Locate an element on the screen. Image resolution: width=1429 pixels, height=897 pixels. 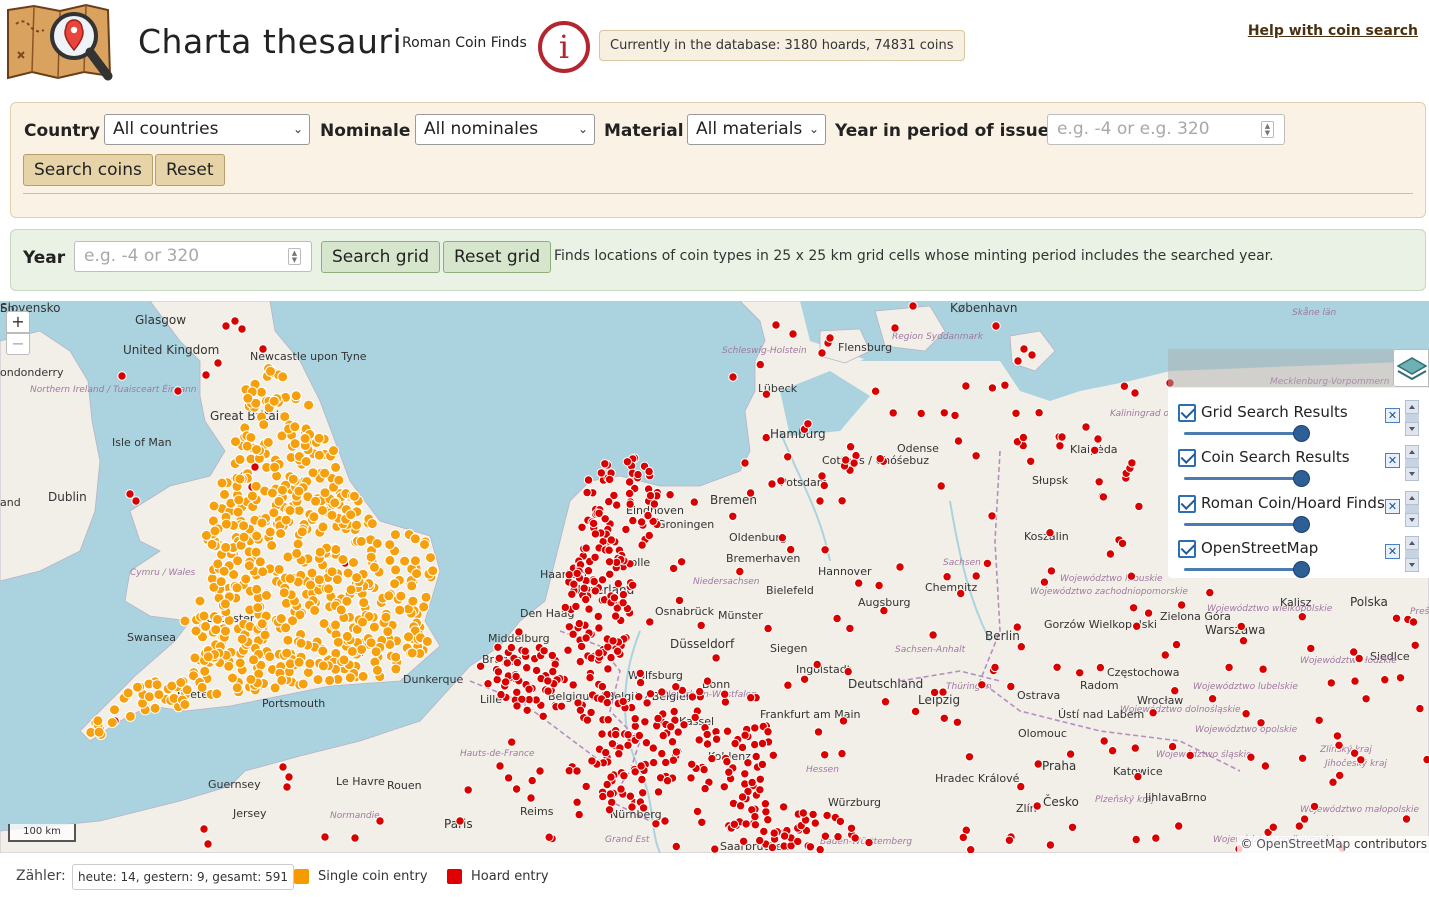
opacity-slider is located at coordinates (1243, 524).